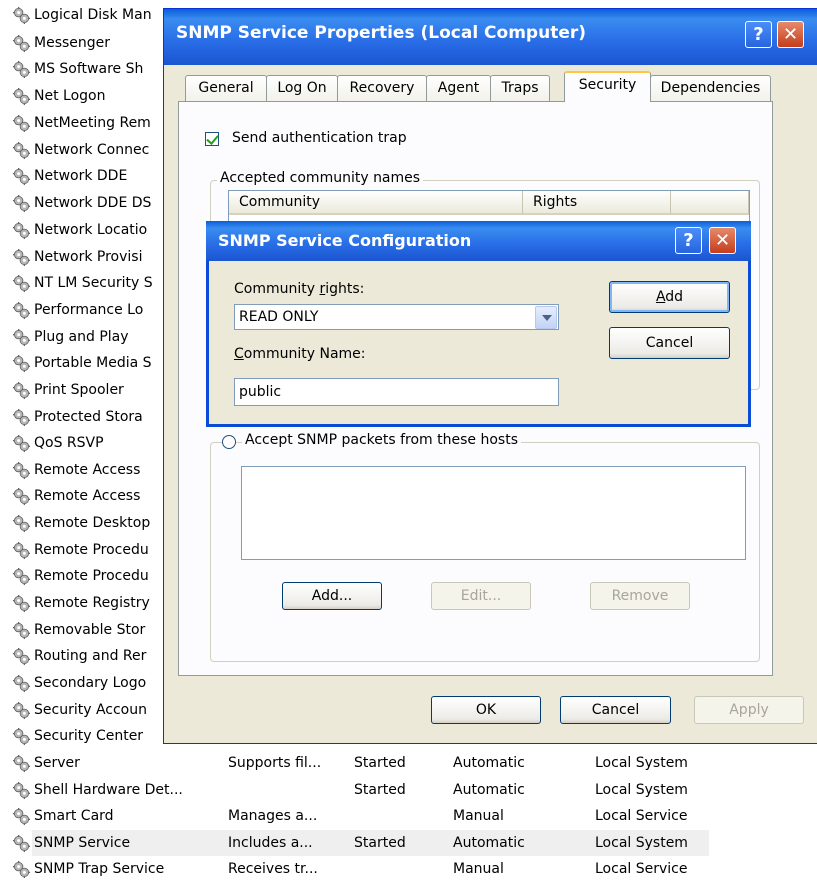  I want to click on service-name: Security Accoun, so click(90, 710).